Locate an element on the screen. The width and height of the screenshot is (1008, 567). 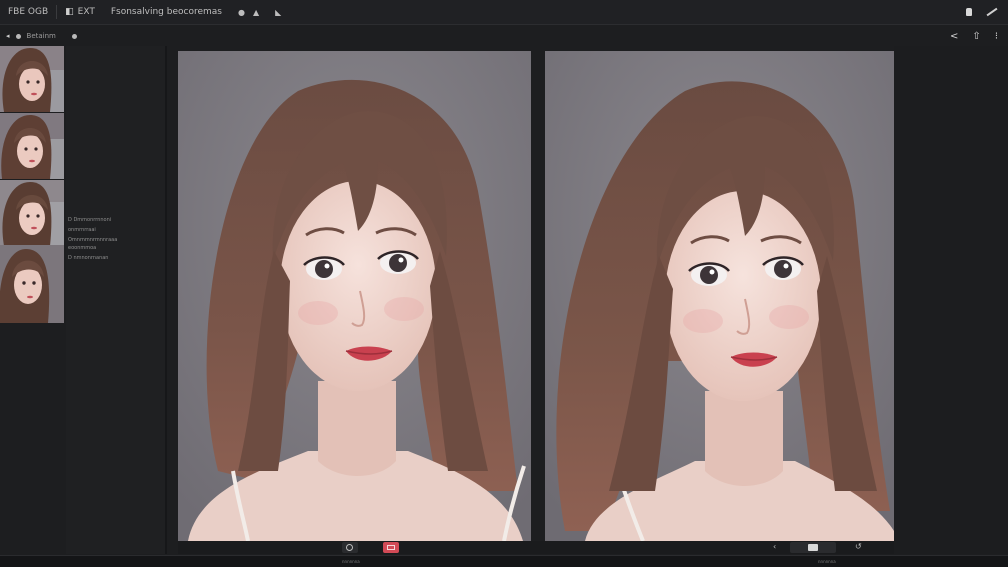
info-line-3: Omnmmnrmnnraaa is located at coordinates (93, 240).